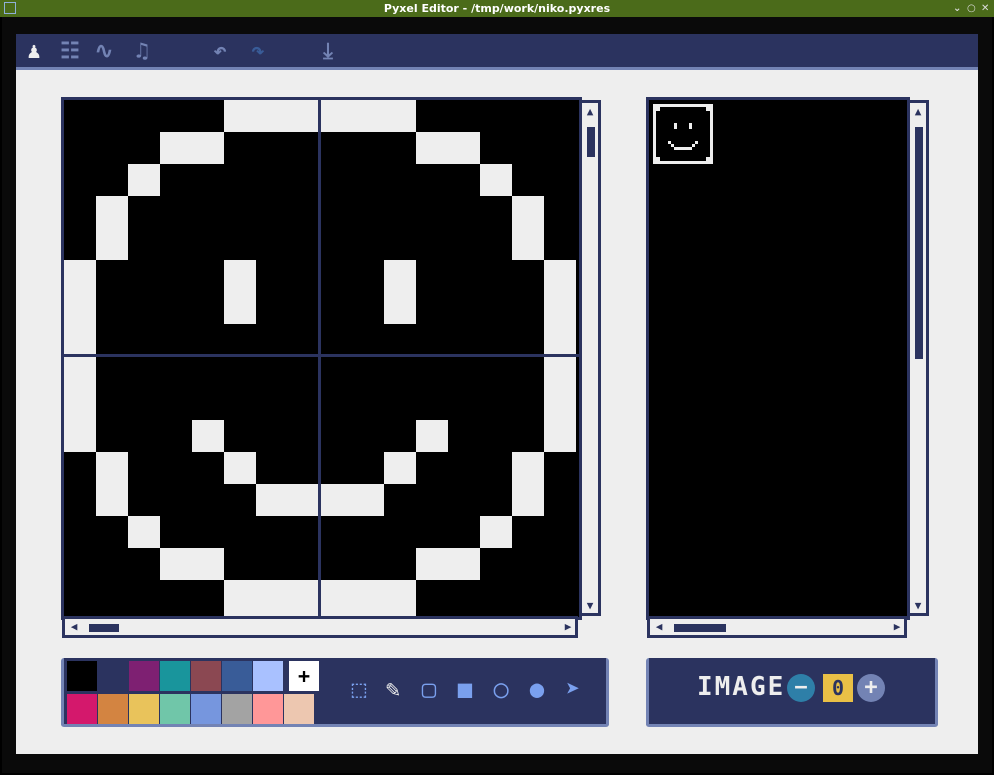 The width and height of the screenshot is (994, 775). What do you see at coordinates (537, 689) in the screenshot?
I see `circle-fill-tool-icon: ●` at bounding box center [537, 689].